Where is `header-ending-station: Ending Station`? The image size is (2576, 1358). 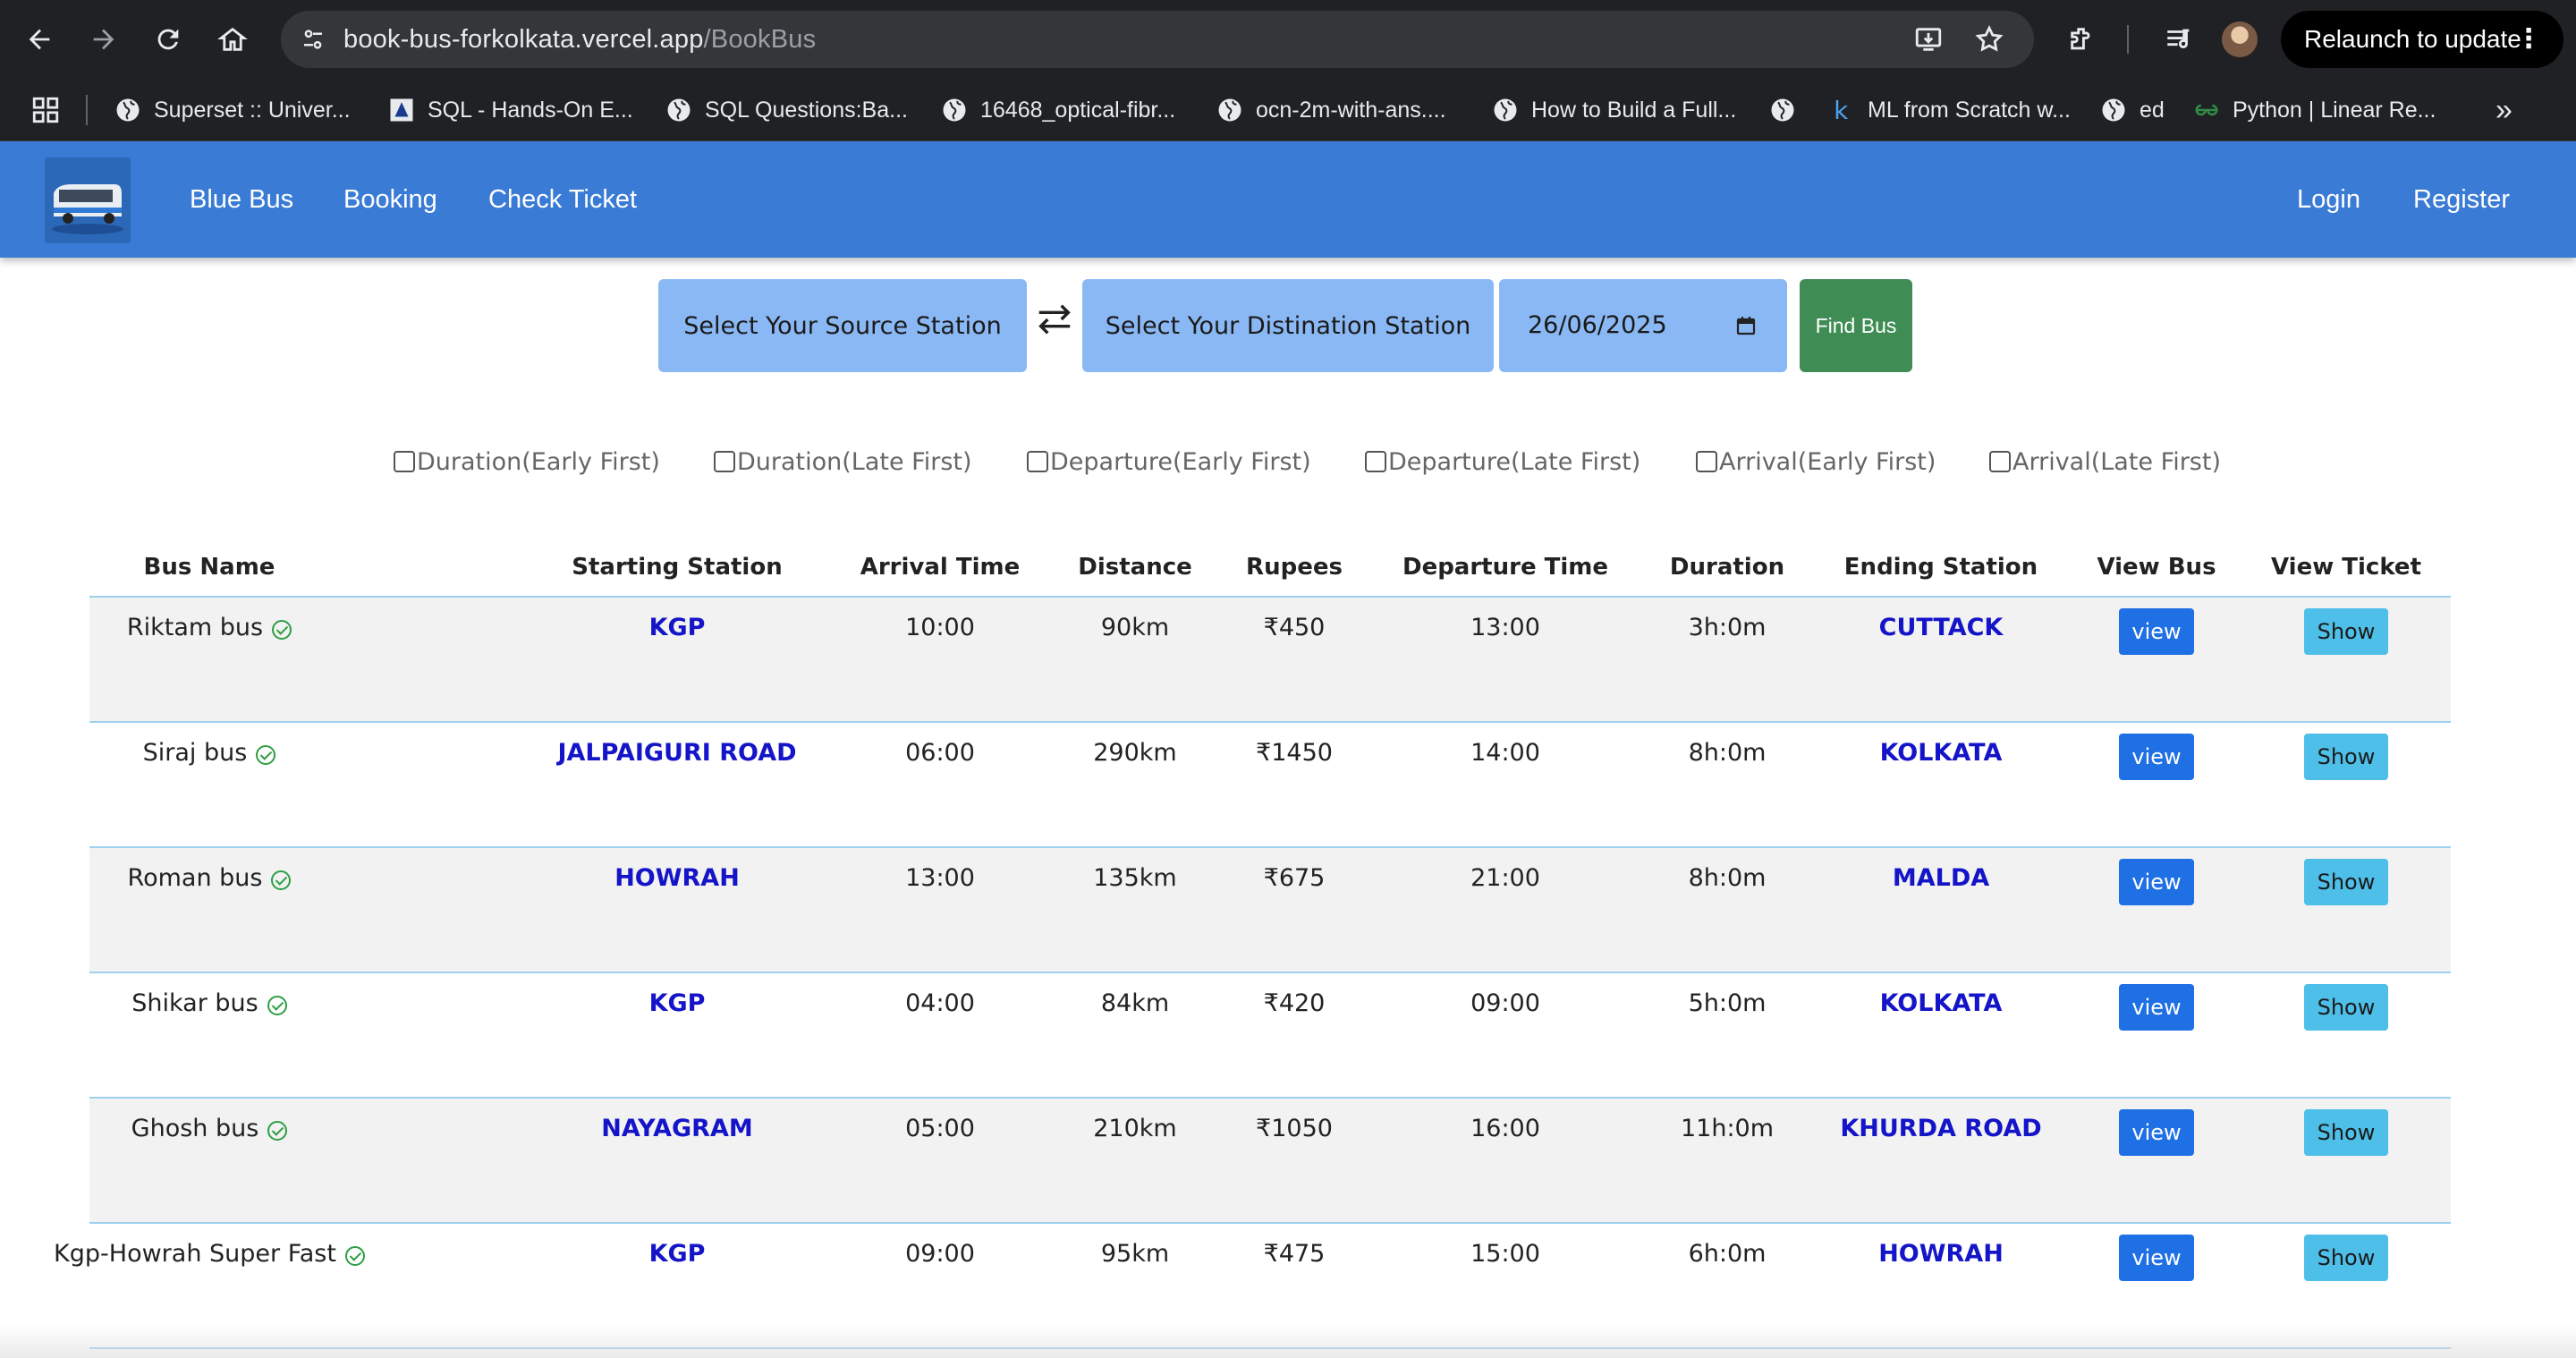
header-ending-station: Ending Station is located at coordinates (1940, 567).